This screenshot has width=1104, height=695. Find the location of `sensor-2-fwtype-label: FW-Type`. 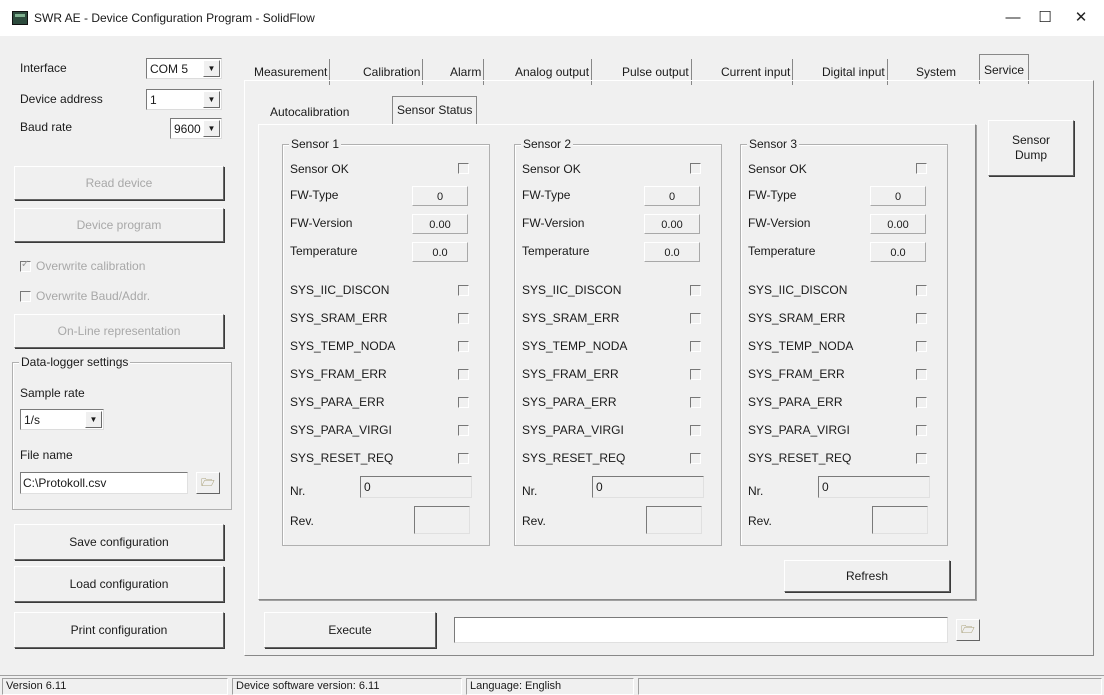

sensor-2-fwtype-label: FW-Type is located at coordinates (546, 195).